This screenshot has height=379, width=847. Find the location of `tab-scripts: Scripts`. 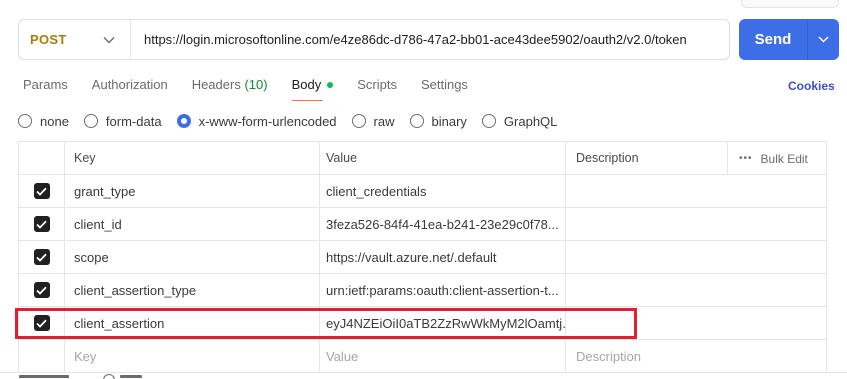

tab-scripts: Scripts is located at coordinates (377, 89).